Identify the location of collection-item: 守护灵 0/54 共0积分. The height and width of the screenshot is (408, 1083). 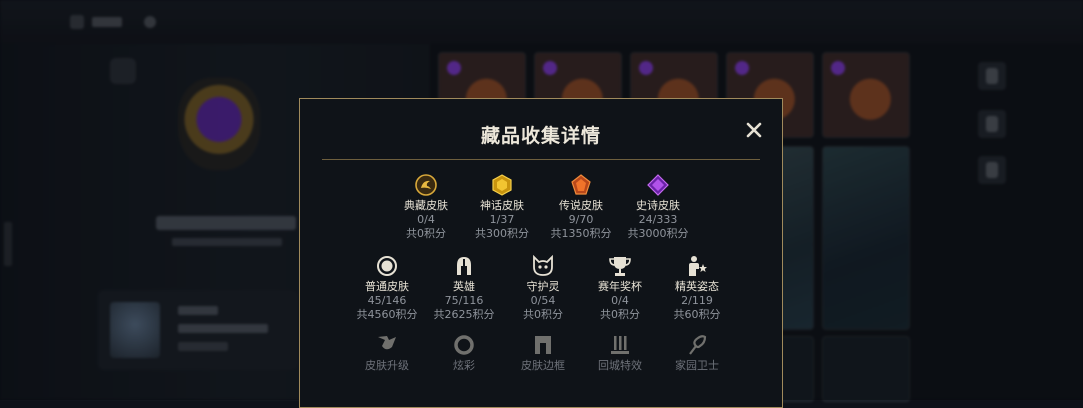
(543, 288).